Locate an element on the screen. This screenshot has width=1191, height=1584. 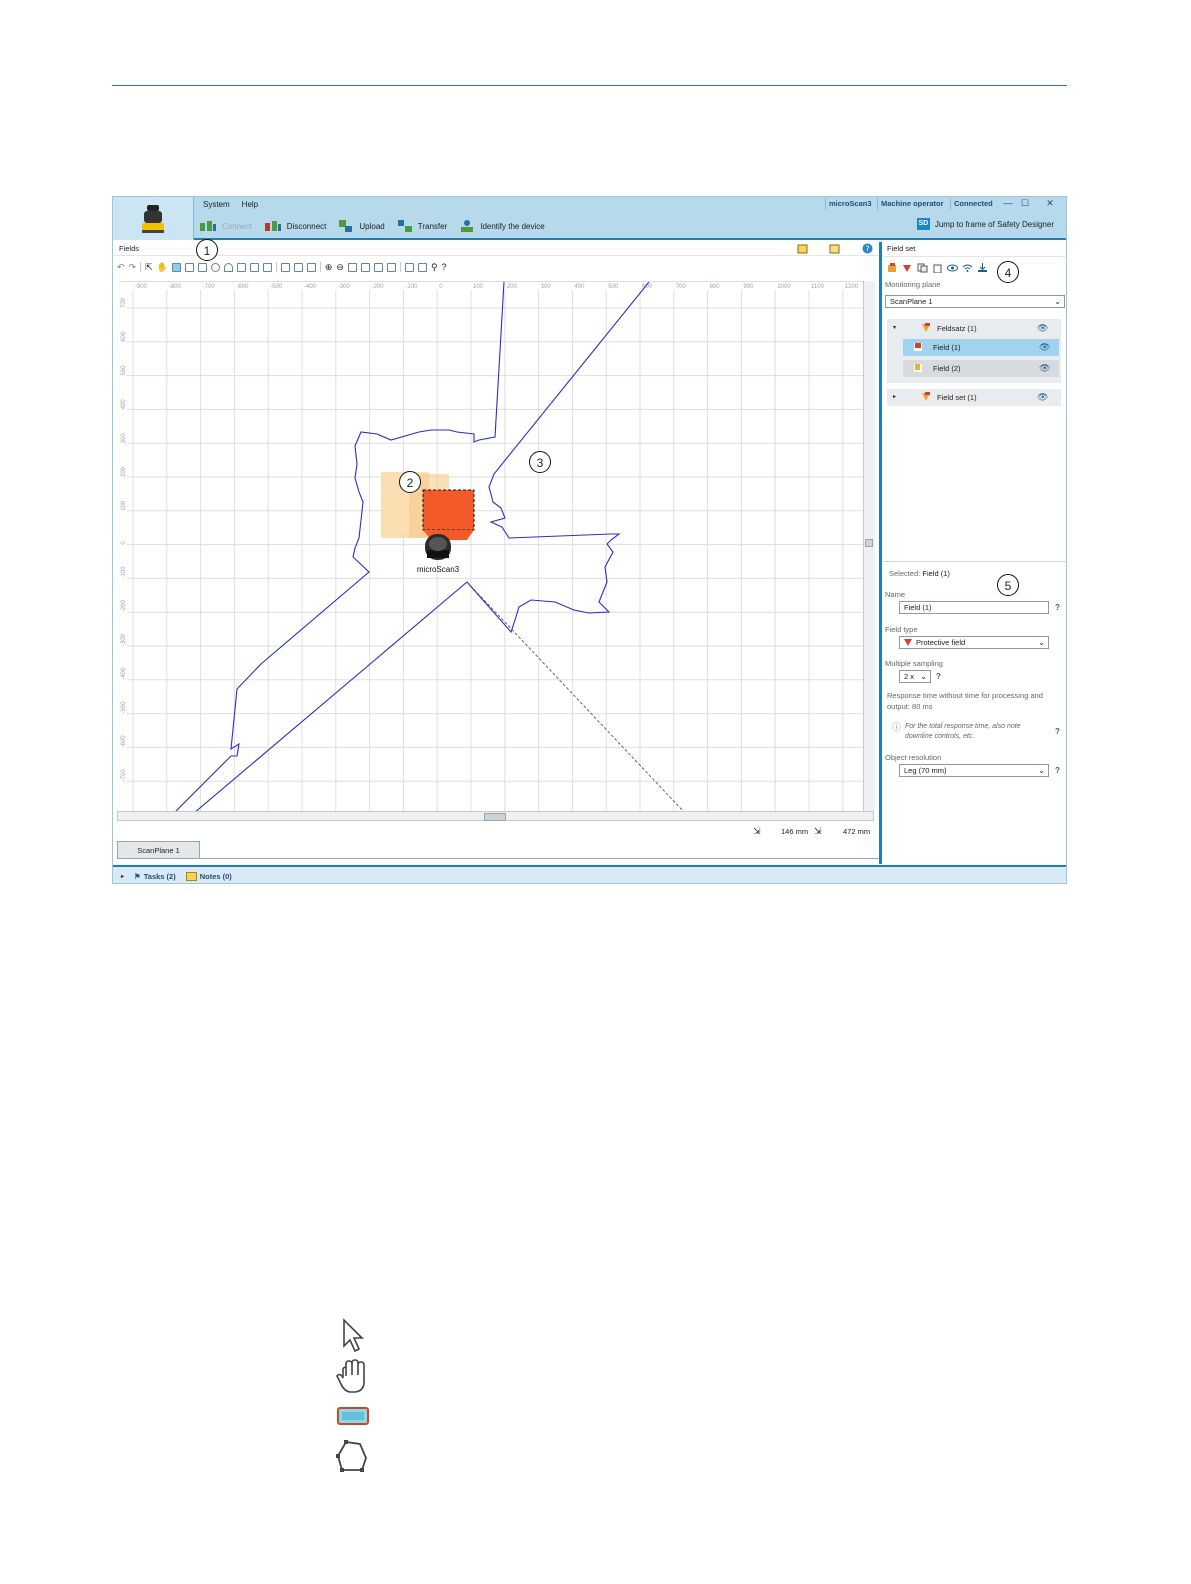
object-resolution-help-icon: ? is located at coordinates (1059, 770).